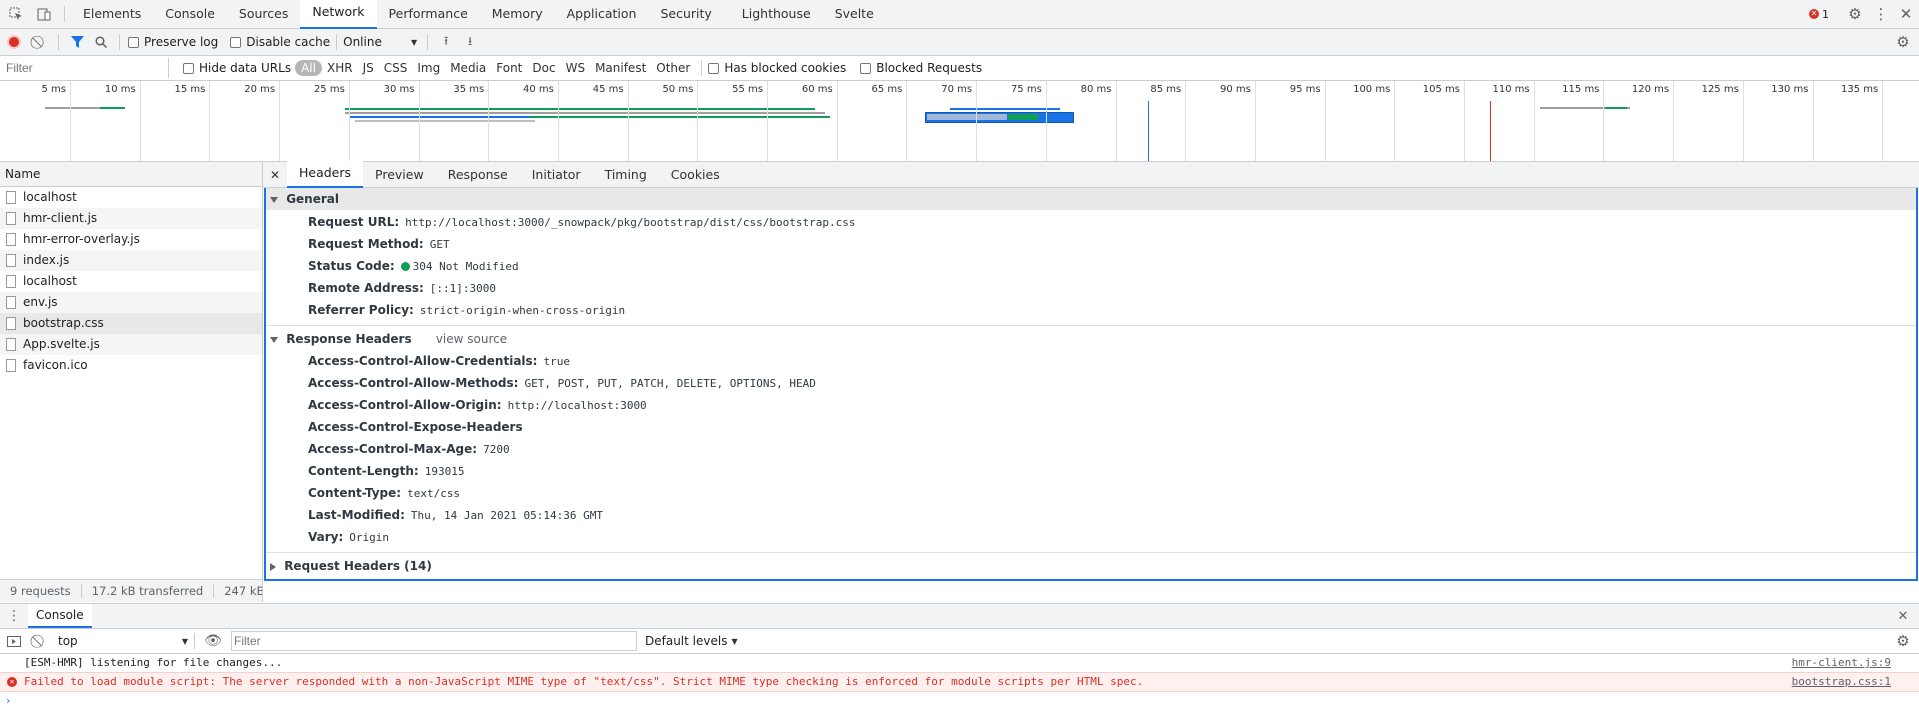 This screenshot has height=710, width=1919. What do you see at coordinates (478, 174) in the screenshot?
I see `detail-tab-response: Response` at bounding box center [478, 174].